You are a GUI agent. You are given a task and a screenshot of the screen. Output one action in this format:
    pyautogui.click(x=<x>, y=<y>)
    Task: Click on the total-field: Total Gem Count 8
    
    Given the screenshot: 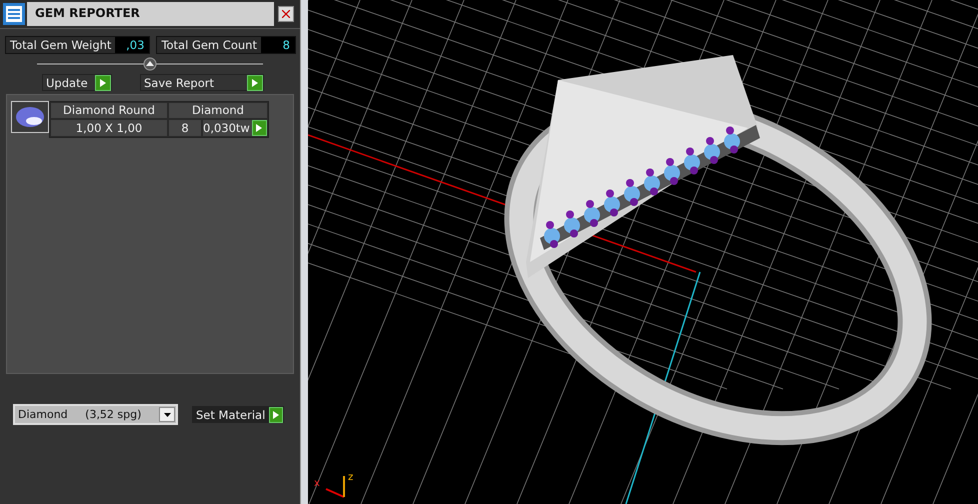 What is the action you would take?
    pyautogui.click(x=226, y=45)
    